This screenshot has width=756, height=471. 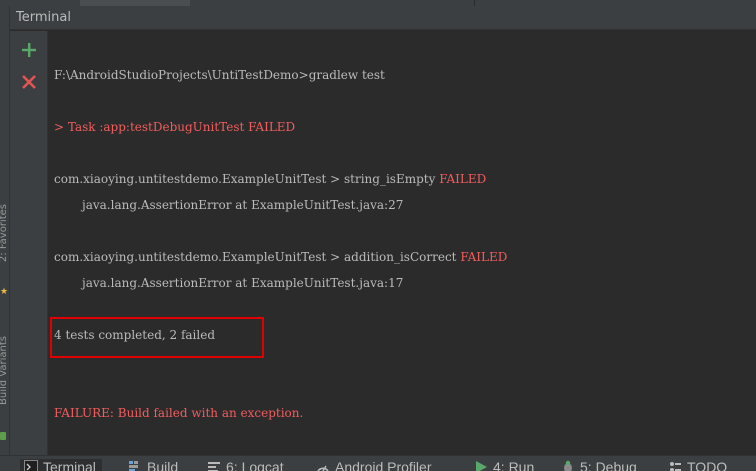 I want to click on favorites-tab: 2: Favorites, so click(x=4, y=233).